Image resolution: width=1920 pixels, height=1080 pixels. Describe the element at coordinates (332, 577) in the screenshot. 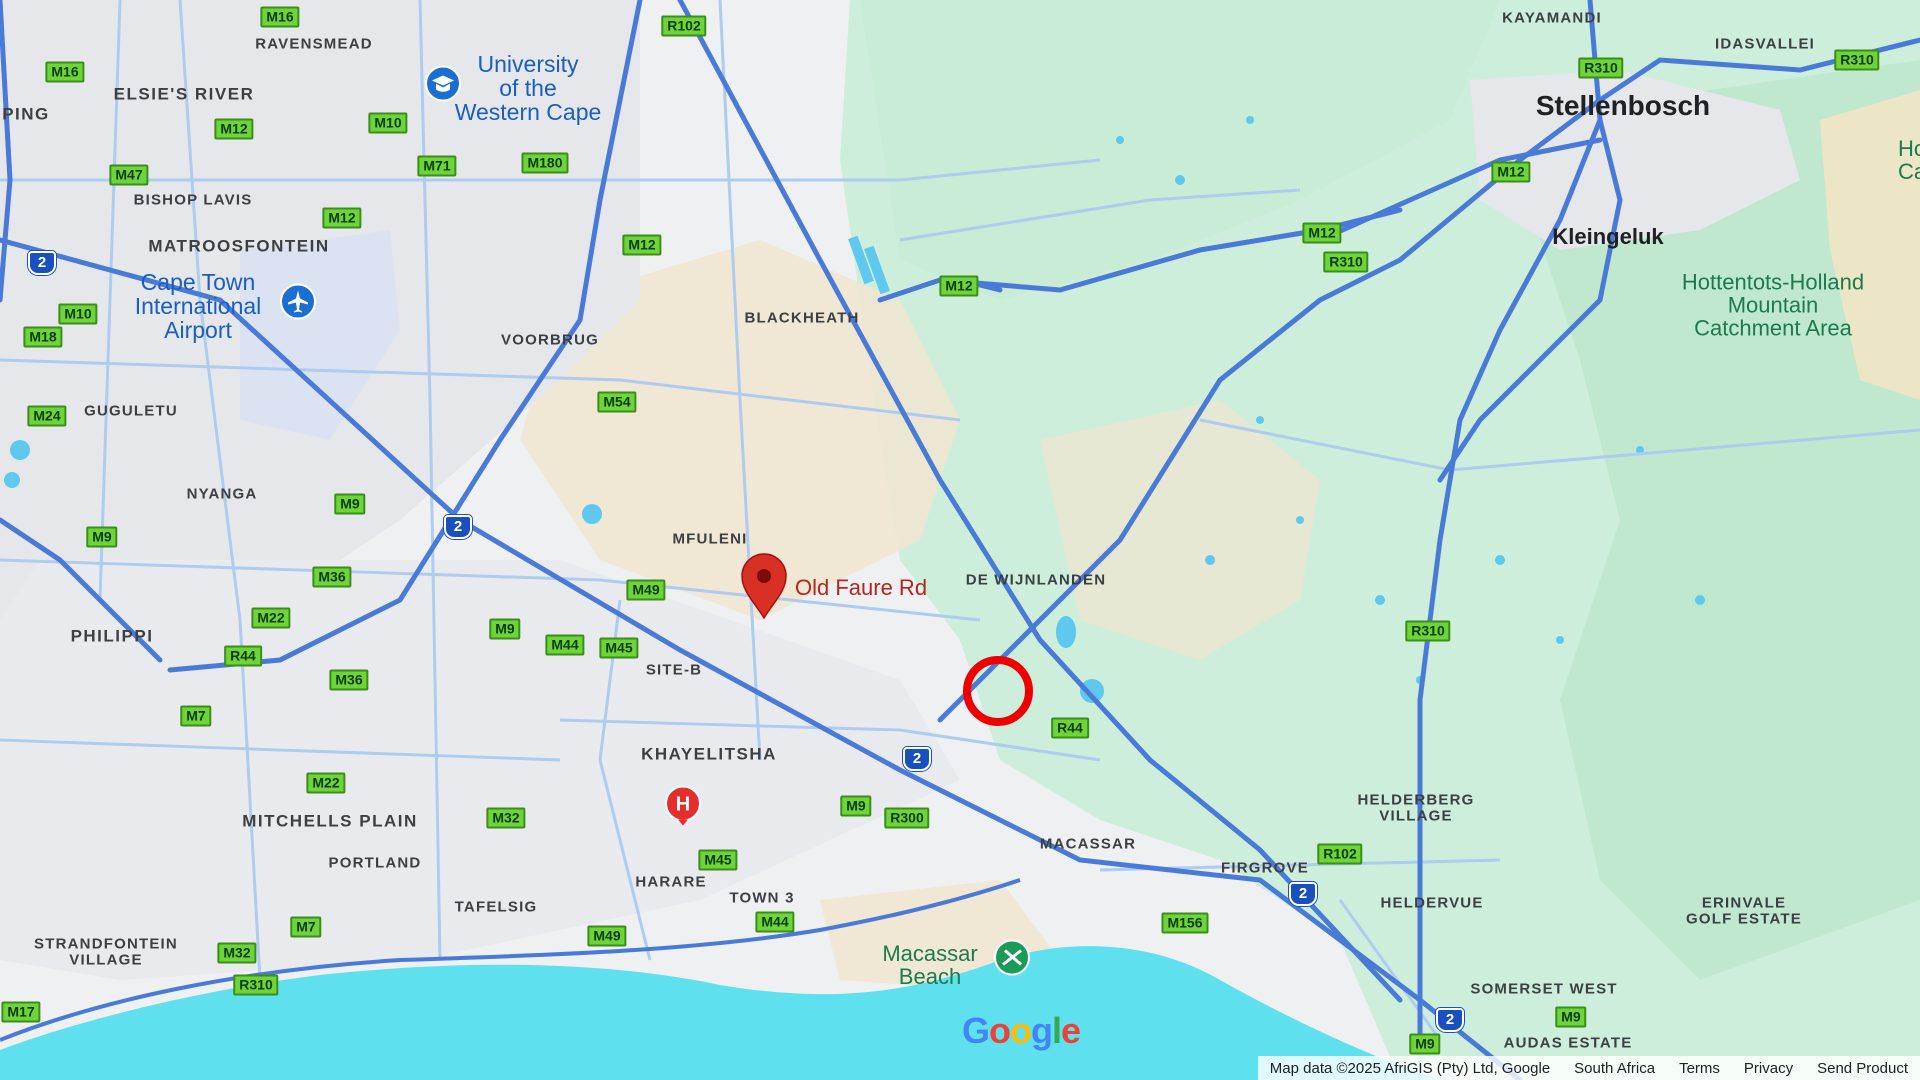

I see `route-shield: M36` at that location.